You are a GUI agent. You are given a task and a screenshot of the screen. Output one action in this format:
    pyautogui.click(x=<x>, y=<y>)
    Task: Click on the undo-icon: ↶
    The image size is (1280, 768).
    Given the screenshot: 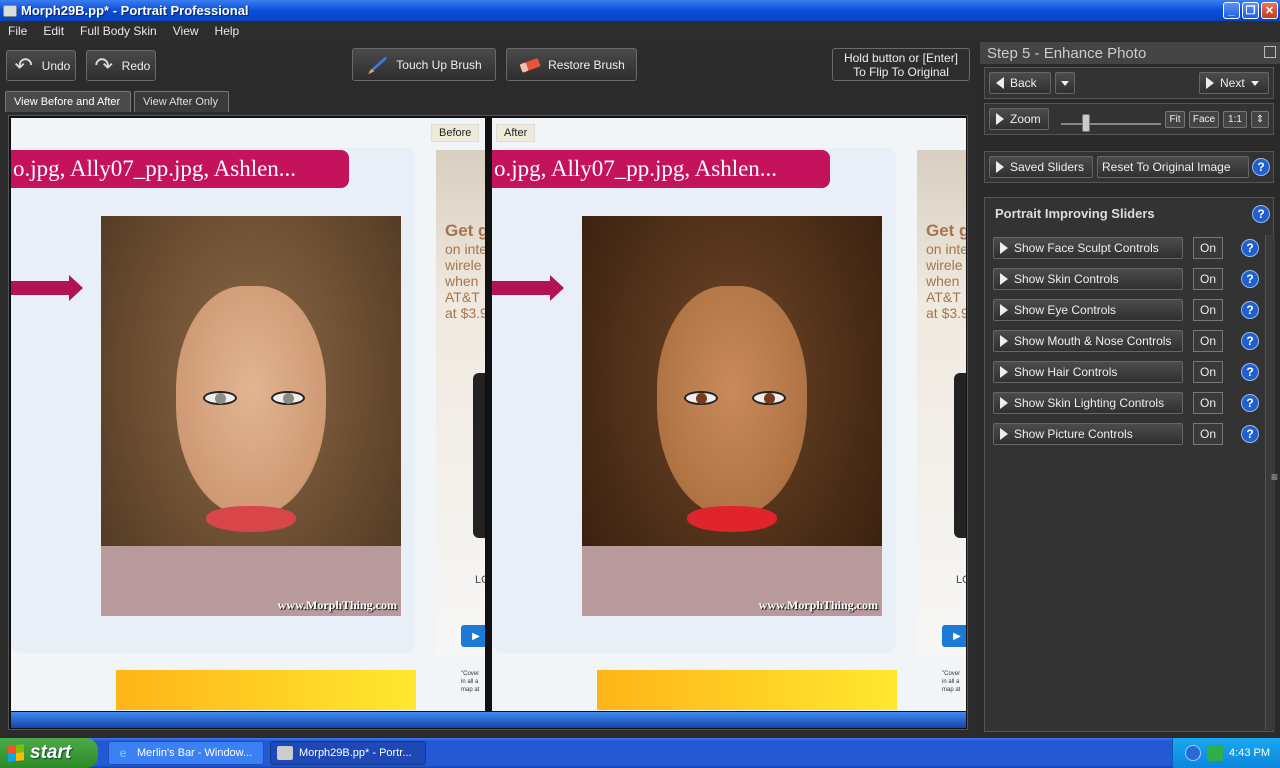 What is the action you would take?
    pyautogui.click(x=23, y=65)
    